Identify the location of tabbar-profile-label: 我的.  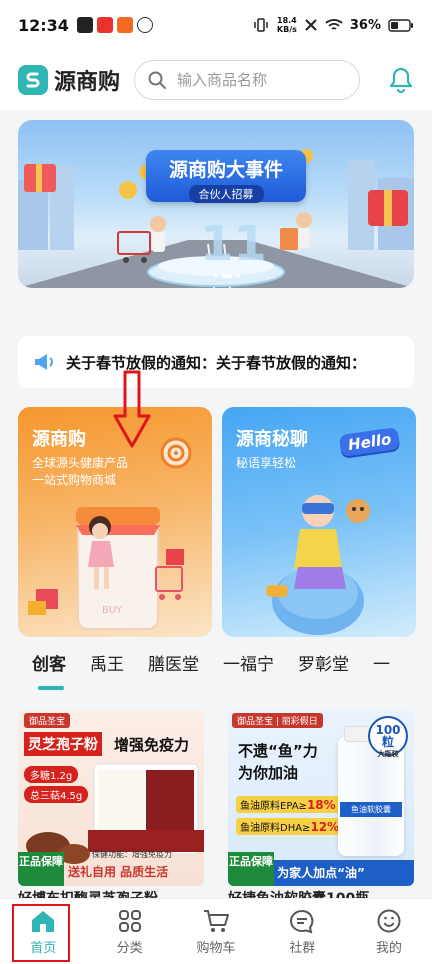
(388, 948).